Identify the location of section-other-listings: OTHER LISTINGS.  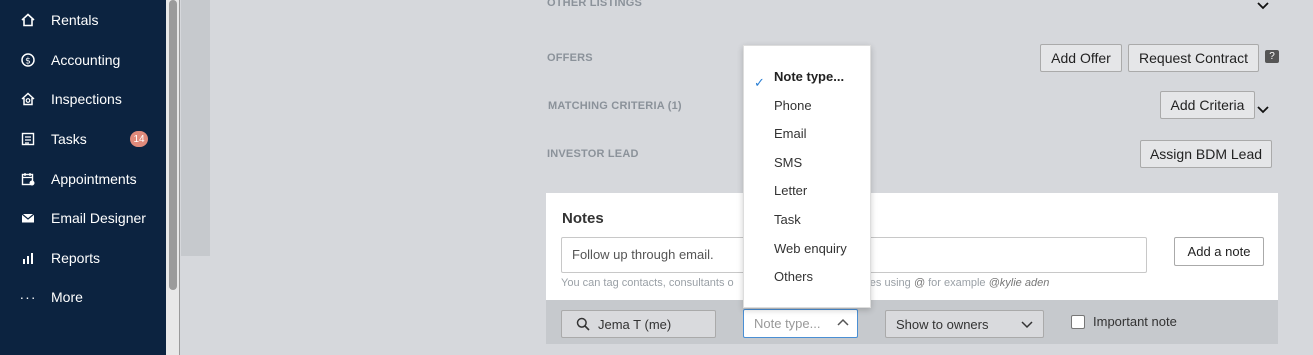
(595, 4).